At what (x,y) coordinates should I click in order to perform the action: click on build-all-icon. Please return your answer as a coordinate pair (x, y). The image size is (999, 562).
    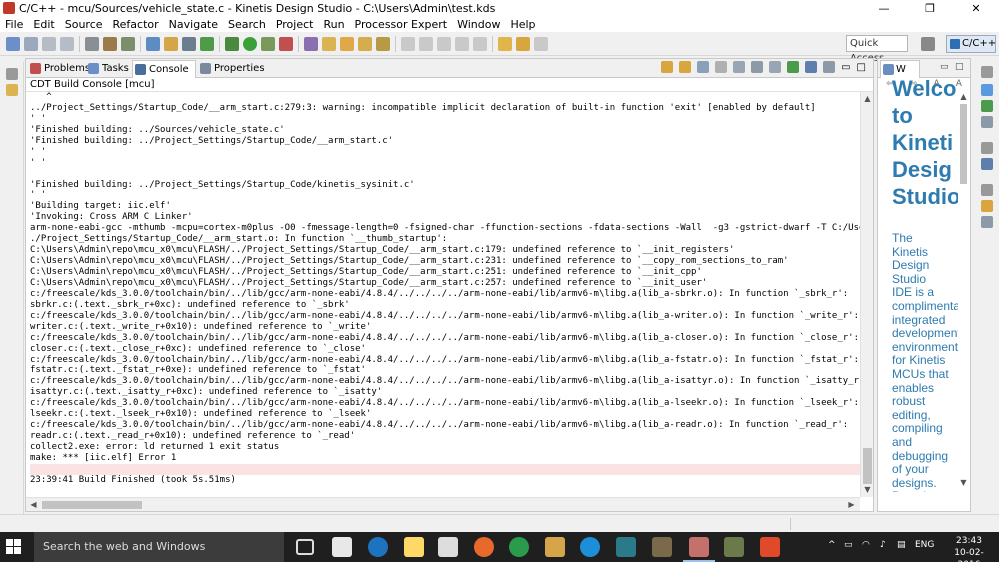
    Looking at the image, I should click on (128, 43).